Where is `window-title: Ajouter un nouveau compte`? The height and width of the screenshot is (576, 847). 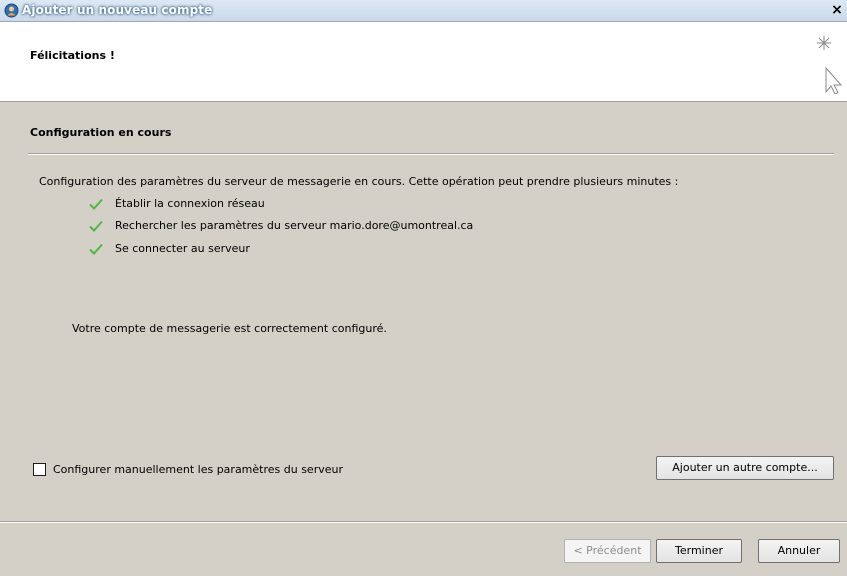 window-title: Ajouter un nouveau compte is located at coordinates (117, 10).